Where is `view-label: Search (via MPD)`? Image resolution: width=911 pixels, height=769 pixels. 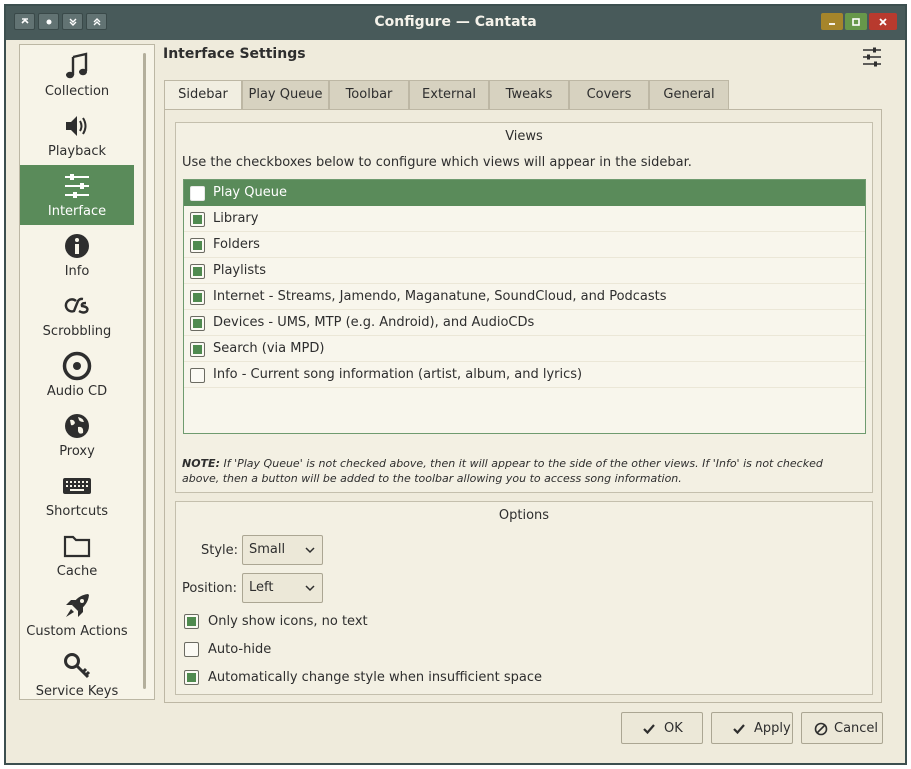 view-label: Search (via MPD) is located at coordinates (269, 348).